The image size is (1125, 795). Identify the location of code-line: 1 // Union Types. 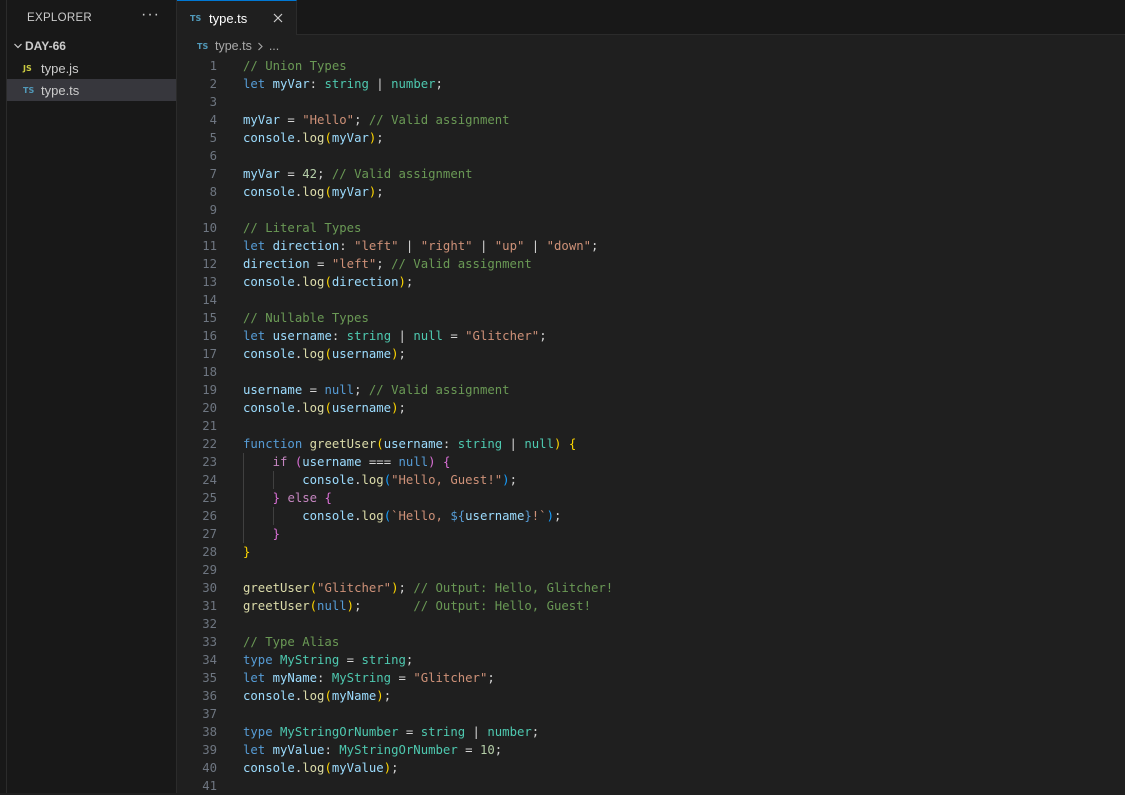
(651, 66).